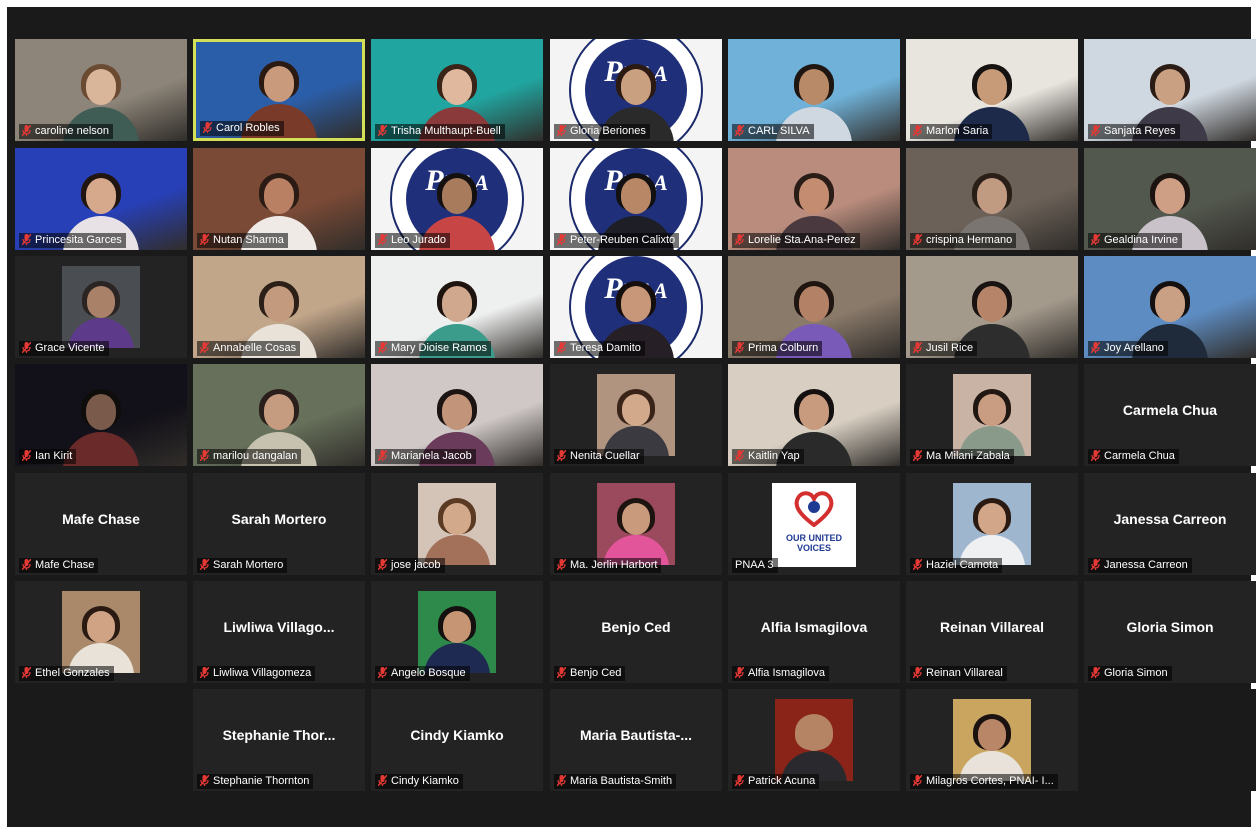 This screenshot has height=833, width=1258. What do you see at coordinates (1170, 632) in the screenshot?
I see `participant-tile: Gloria Simon Gloria Simon` at bounding box center [1170, 632].